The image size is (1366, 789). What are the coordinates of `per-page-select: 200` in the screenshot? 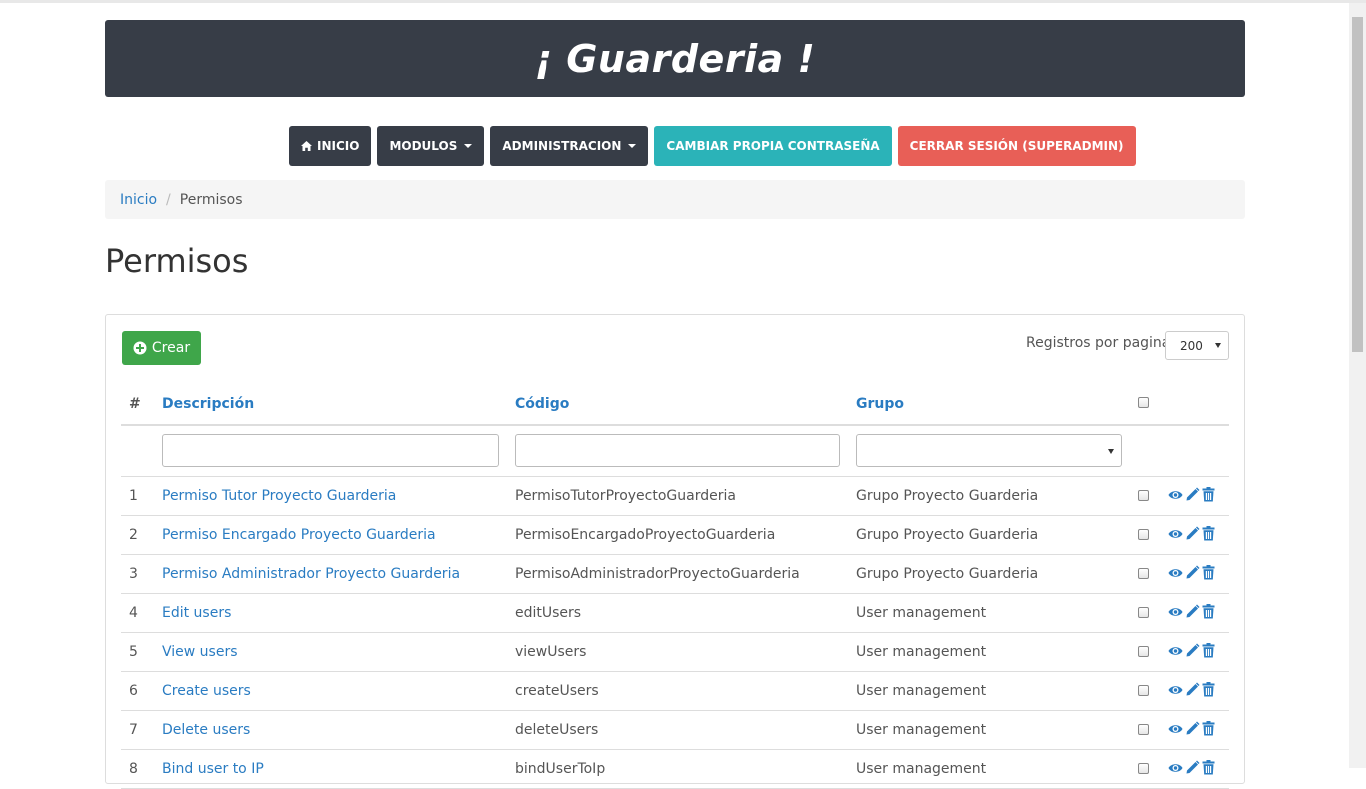 It's located at (1197, 345).